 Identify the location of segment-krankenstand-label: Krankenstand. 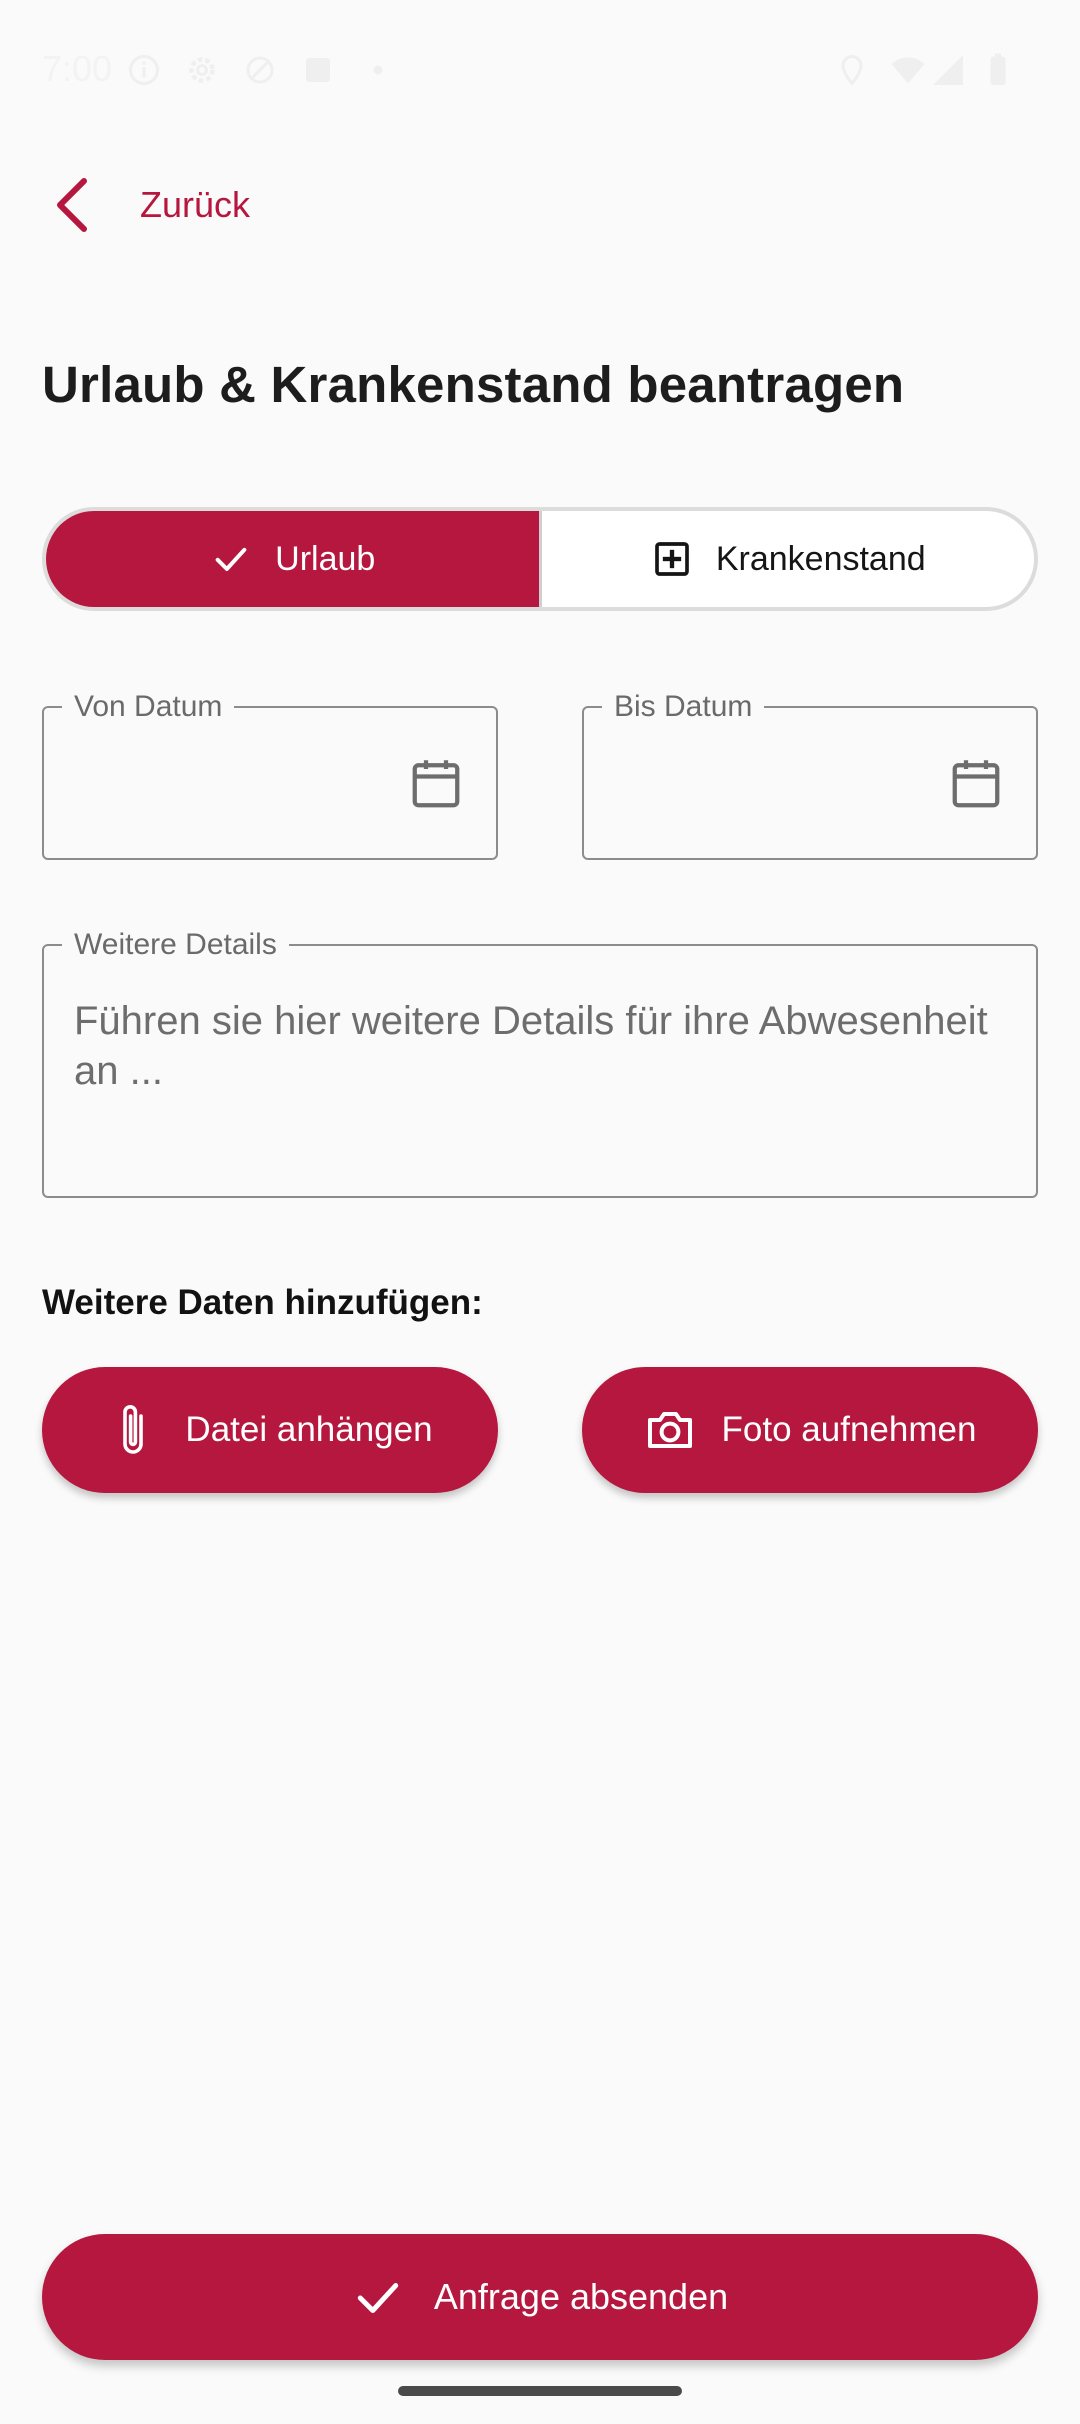
(820, 558).